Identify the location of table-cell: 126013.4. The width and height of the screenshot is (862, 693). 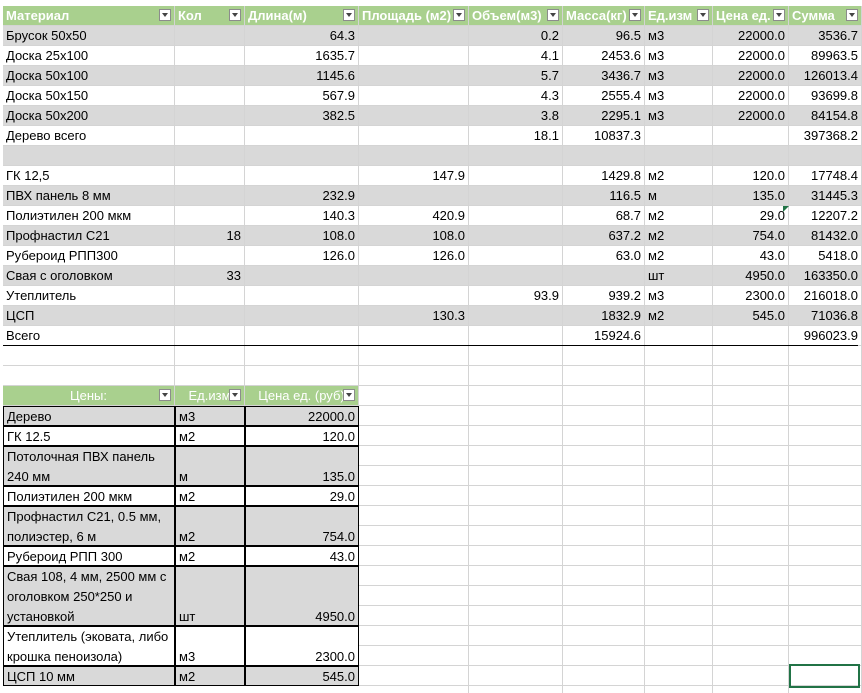
(825, 76).